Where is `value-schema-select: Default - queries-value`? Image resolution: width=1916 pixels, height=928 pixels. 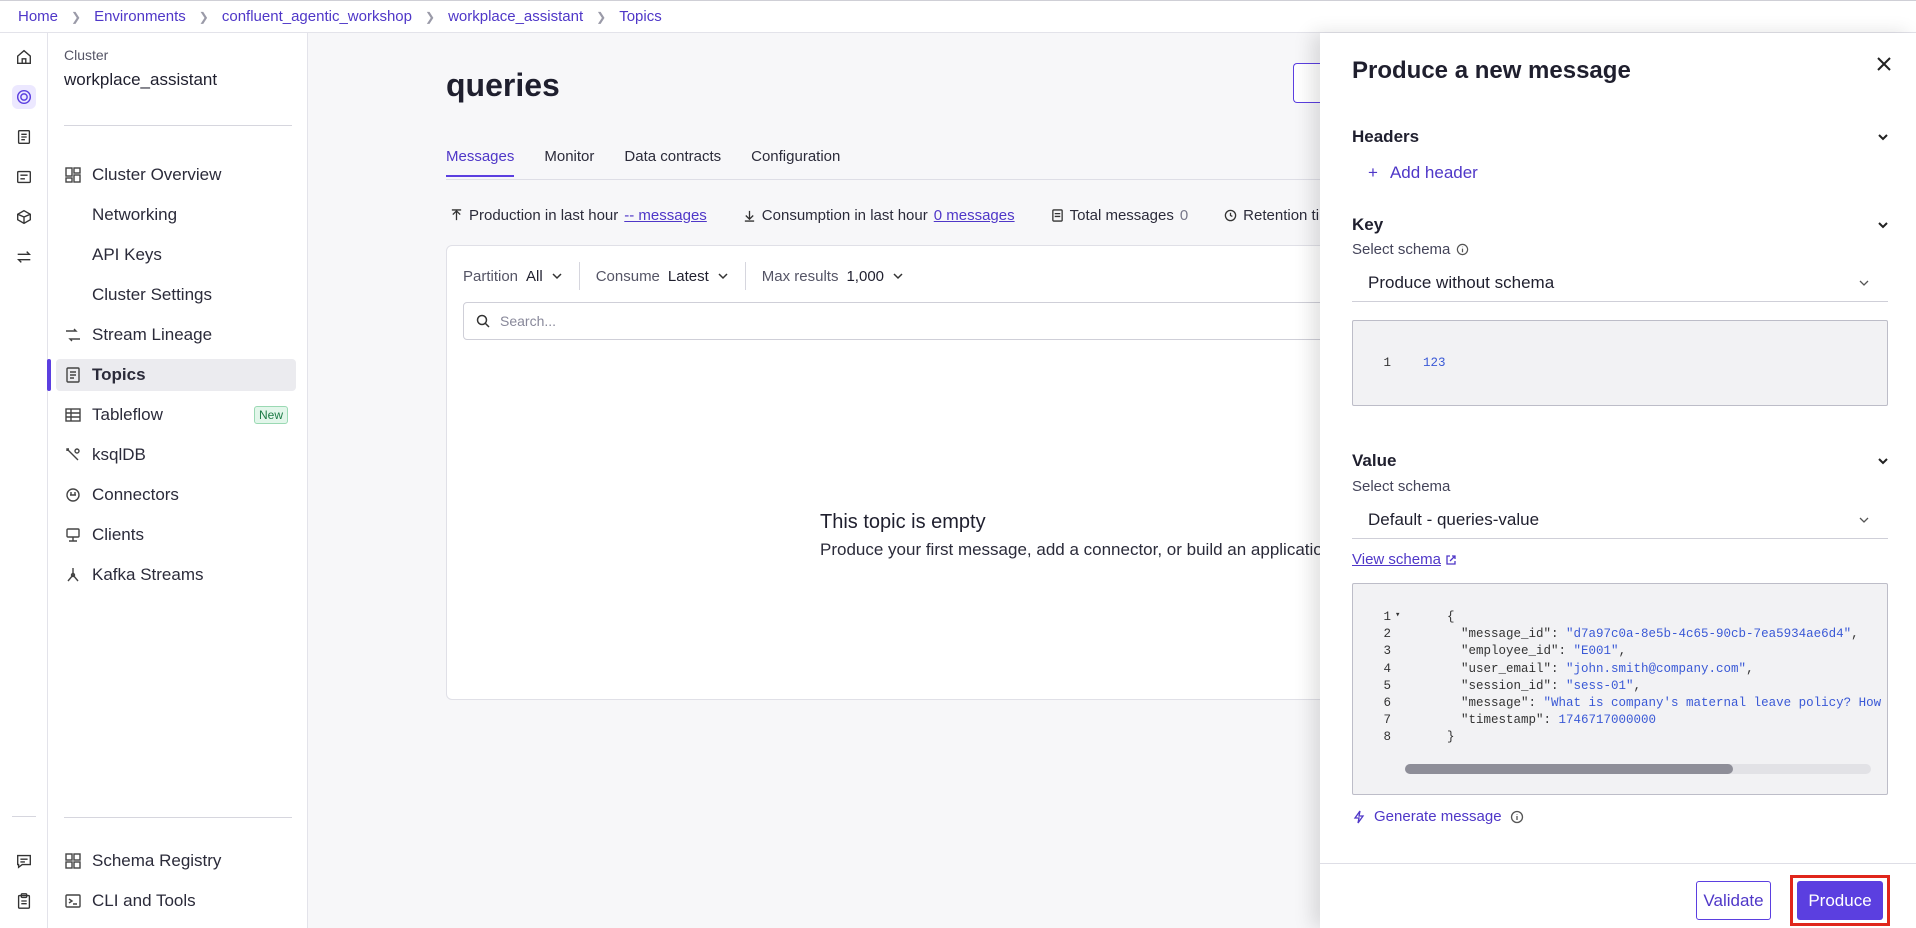
value-schema-select: Default - queries-value is located at coordinates (1620, 520).